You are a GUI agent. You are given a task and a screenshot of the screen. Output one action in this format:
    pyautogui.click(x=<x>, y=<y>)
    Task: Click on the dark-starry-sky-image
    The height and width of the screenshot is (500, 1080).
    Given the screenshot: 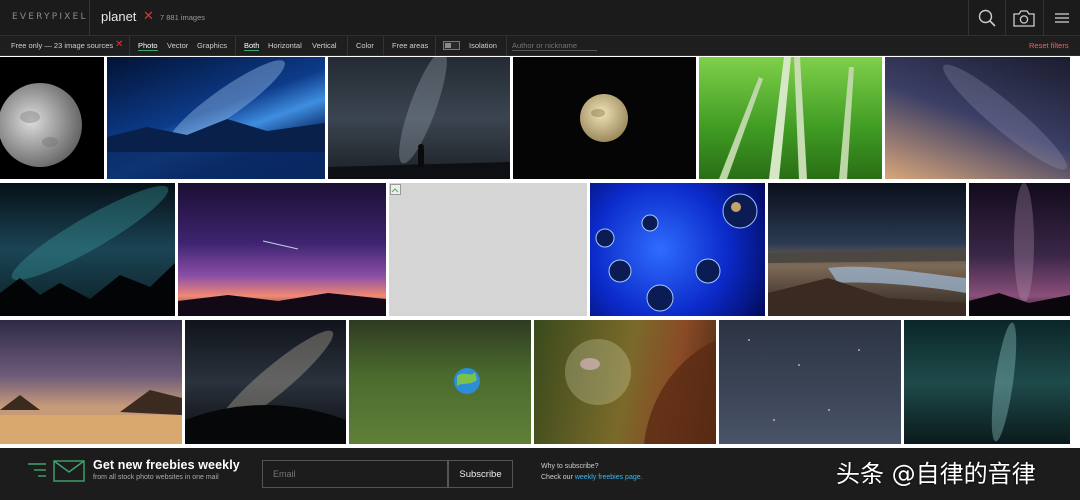 What is the action you would take?
    pyautogui.click(x=804, y=380)
    